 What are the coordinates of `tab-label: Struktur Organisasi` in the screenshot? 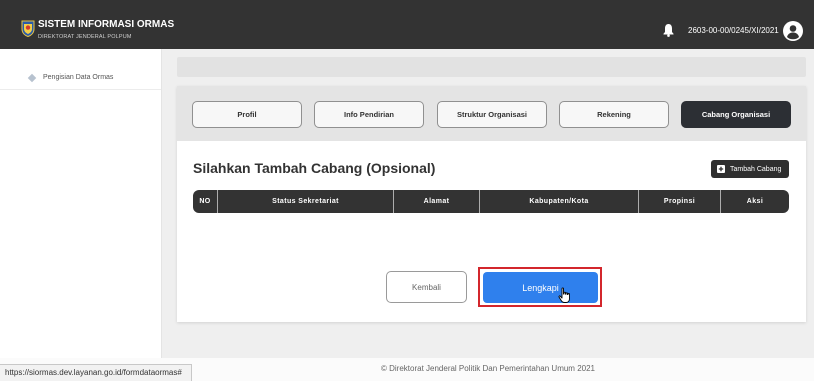 It's located at (492, 114).